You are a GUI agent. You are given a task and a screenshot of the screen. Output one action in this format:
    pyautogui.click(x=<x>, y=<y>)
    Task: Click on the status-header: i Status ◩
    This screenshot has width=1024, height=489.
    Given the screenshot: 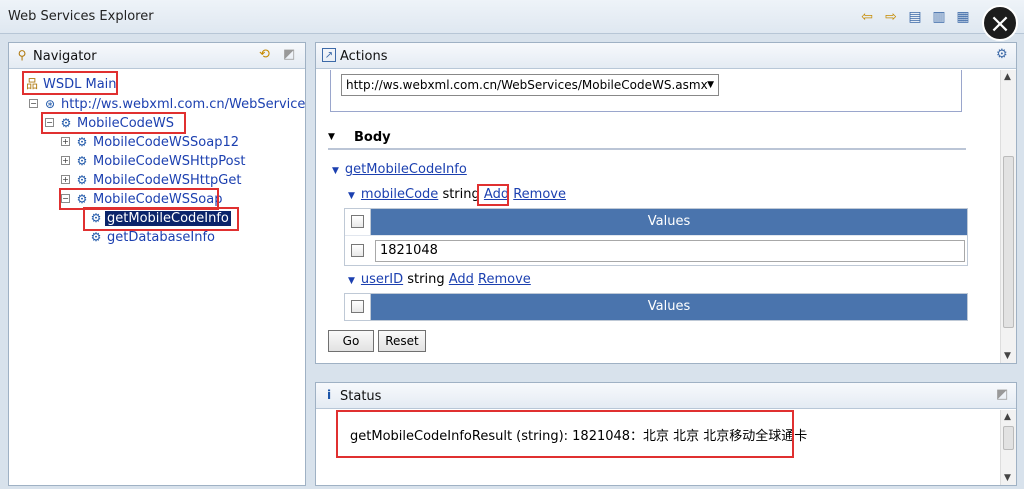 What is the action you would take?
    pyautogui.click(x=666, y=396)
    